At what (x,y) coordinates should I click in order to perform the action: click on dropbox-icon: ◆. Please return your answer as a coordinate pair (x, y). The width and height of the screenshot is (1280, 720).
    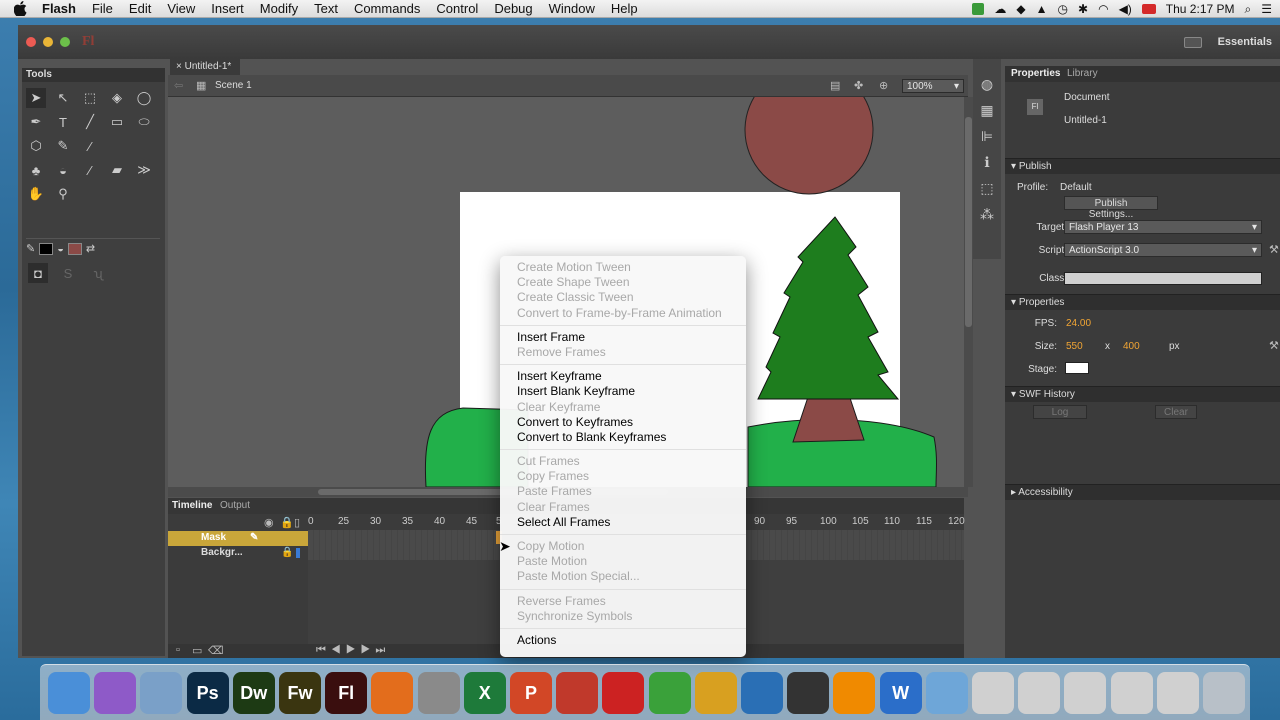
    Looking at the image, I should click on (1020, 9).